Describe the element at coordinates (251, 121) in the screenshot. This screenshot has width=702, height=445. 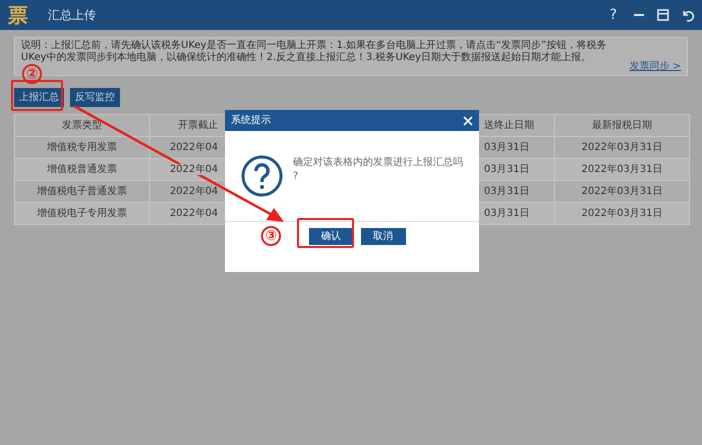
I see `dialog-title: 系统提示` at that location.